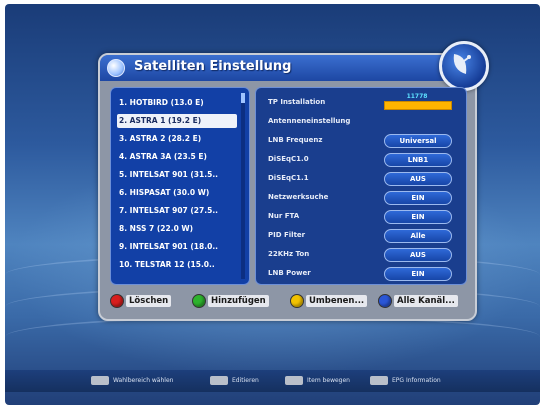 The image size is (545, 409). Describe the element at coordinates (100, 380) in the screenshot. I see `ok-key-icon` at that location.